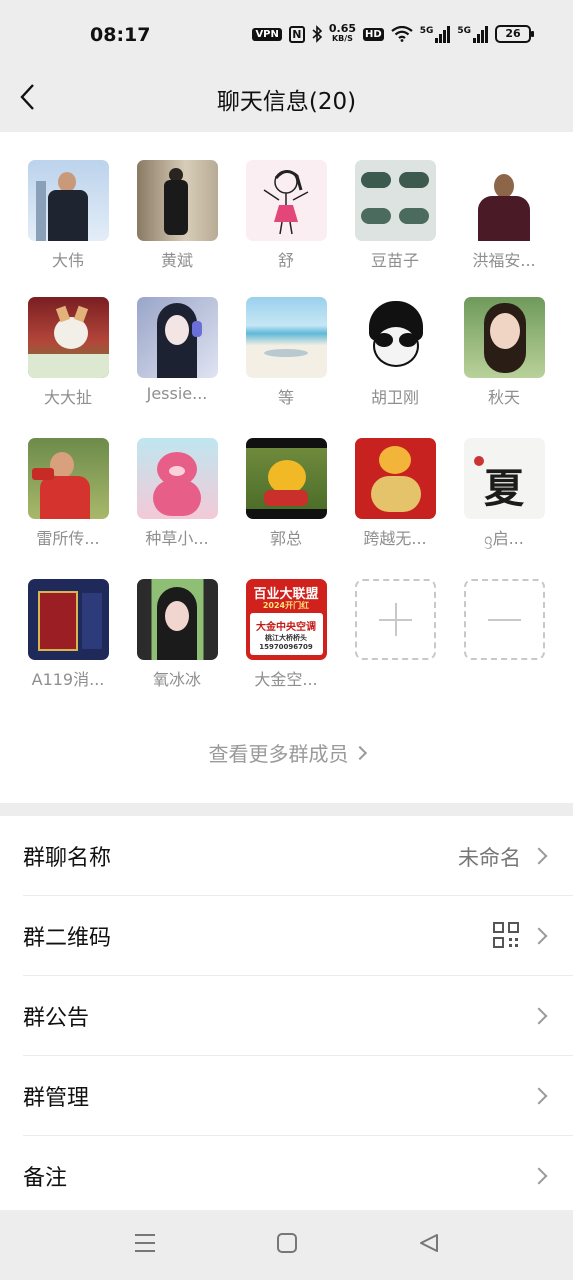  What do you see at coordinates (373, 34) in the screenshot?
I see `hd-icon: HD` at bounding box center [373, 34].